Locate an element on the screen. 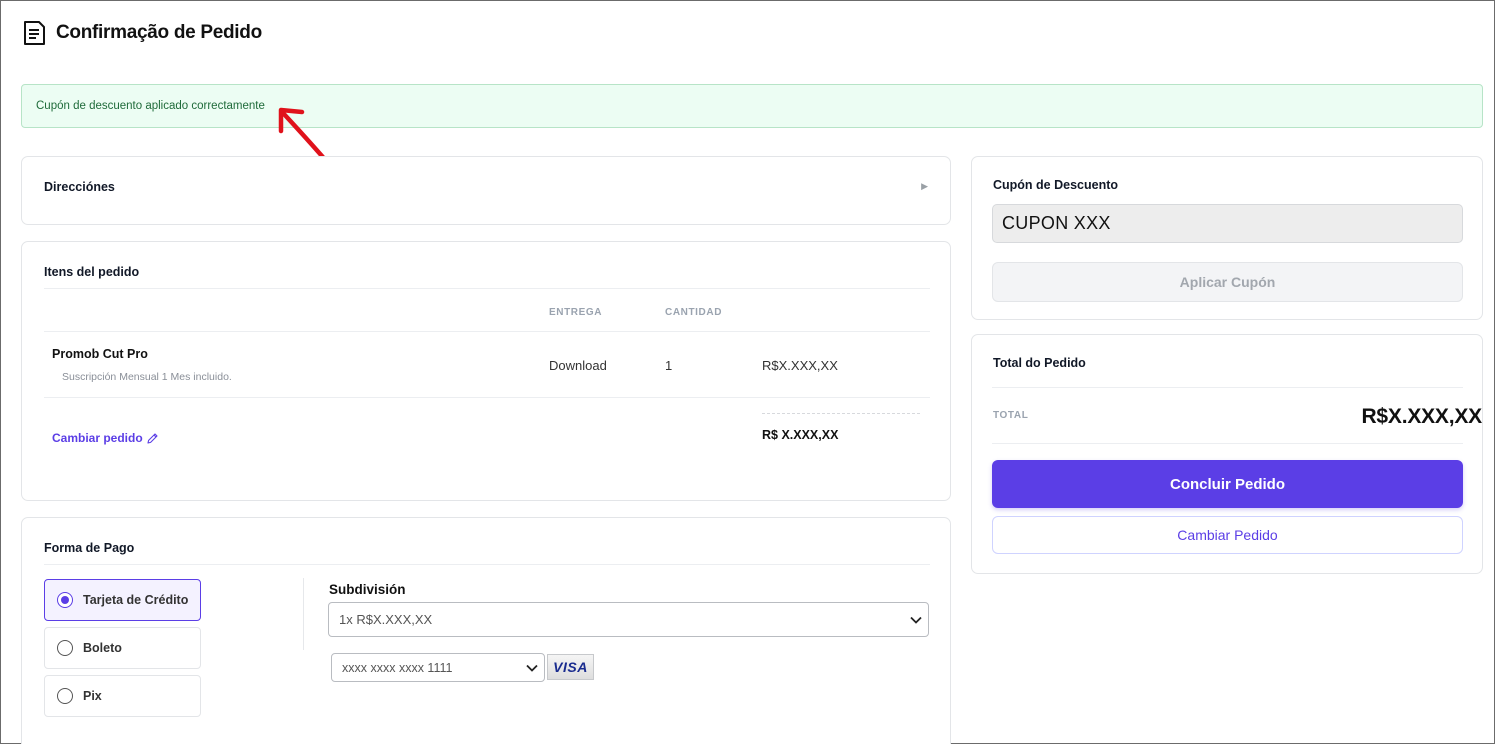 The width and height of the screenshot is (1495, 744). change-order-button-label: Cambiar Pedido is located at coordinates (1227, 535).